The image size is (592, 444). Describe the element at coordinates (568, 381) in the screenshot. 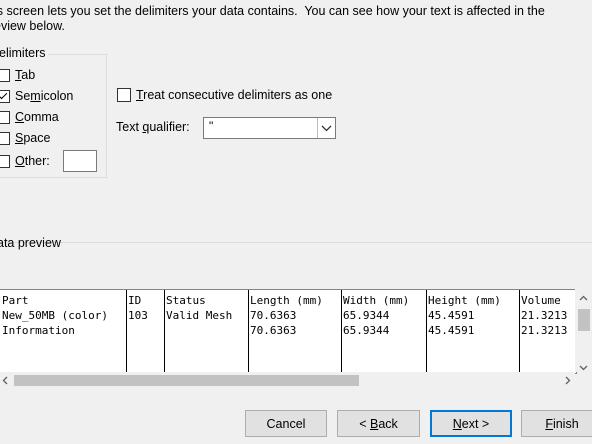

I see `chevron-right-icon` at that location.